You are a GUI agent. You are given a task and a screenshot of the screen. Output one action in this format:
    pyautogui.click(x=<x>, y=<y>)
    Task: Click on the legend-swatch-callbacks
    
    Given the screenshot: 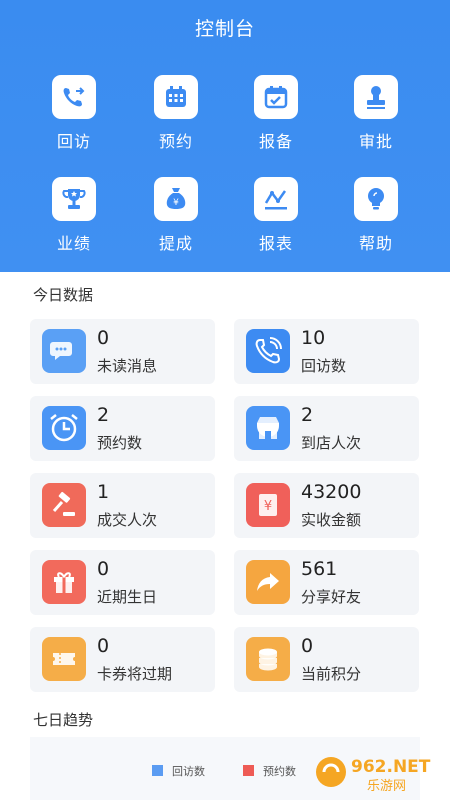 What is the action you would take?
    pyautogui.click(x=157, y=770)
    